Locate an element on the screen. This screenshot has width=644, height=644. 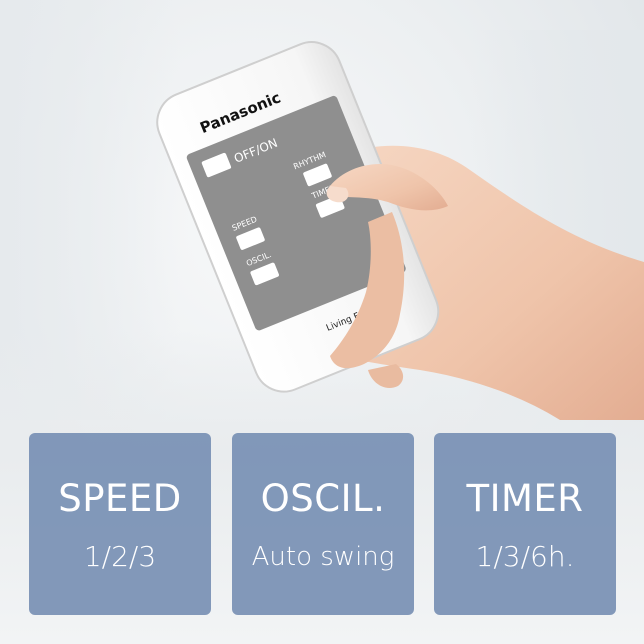
feature-value: 1/3/6h. is located at coordinates (525, 556).